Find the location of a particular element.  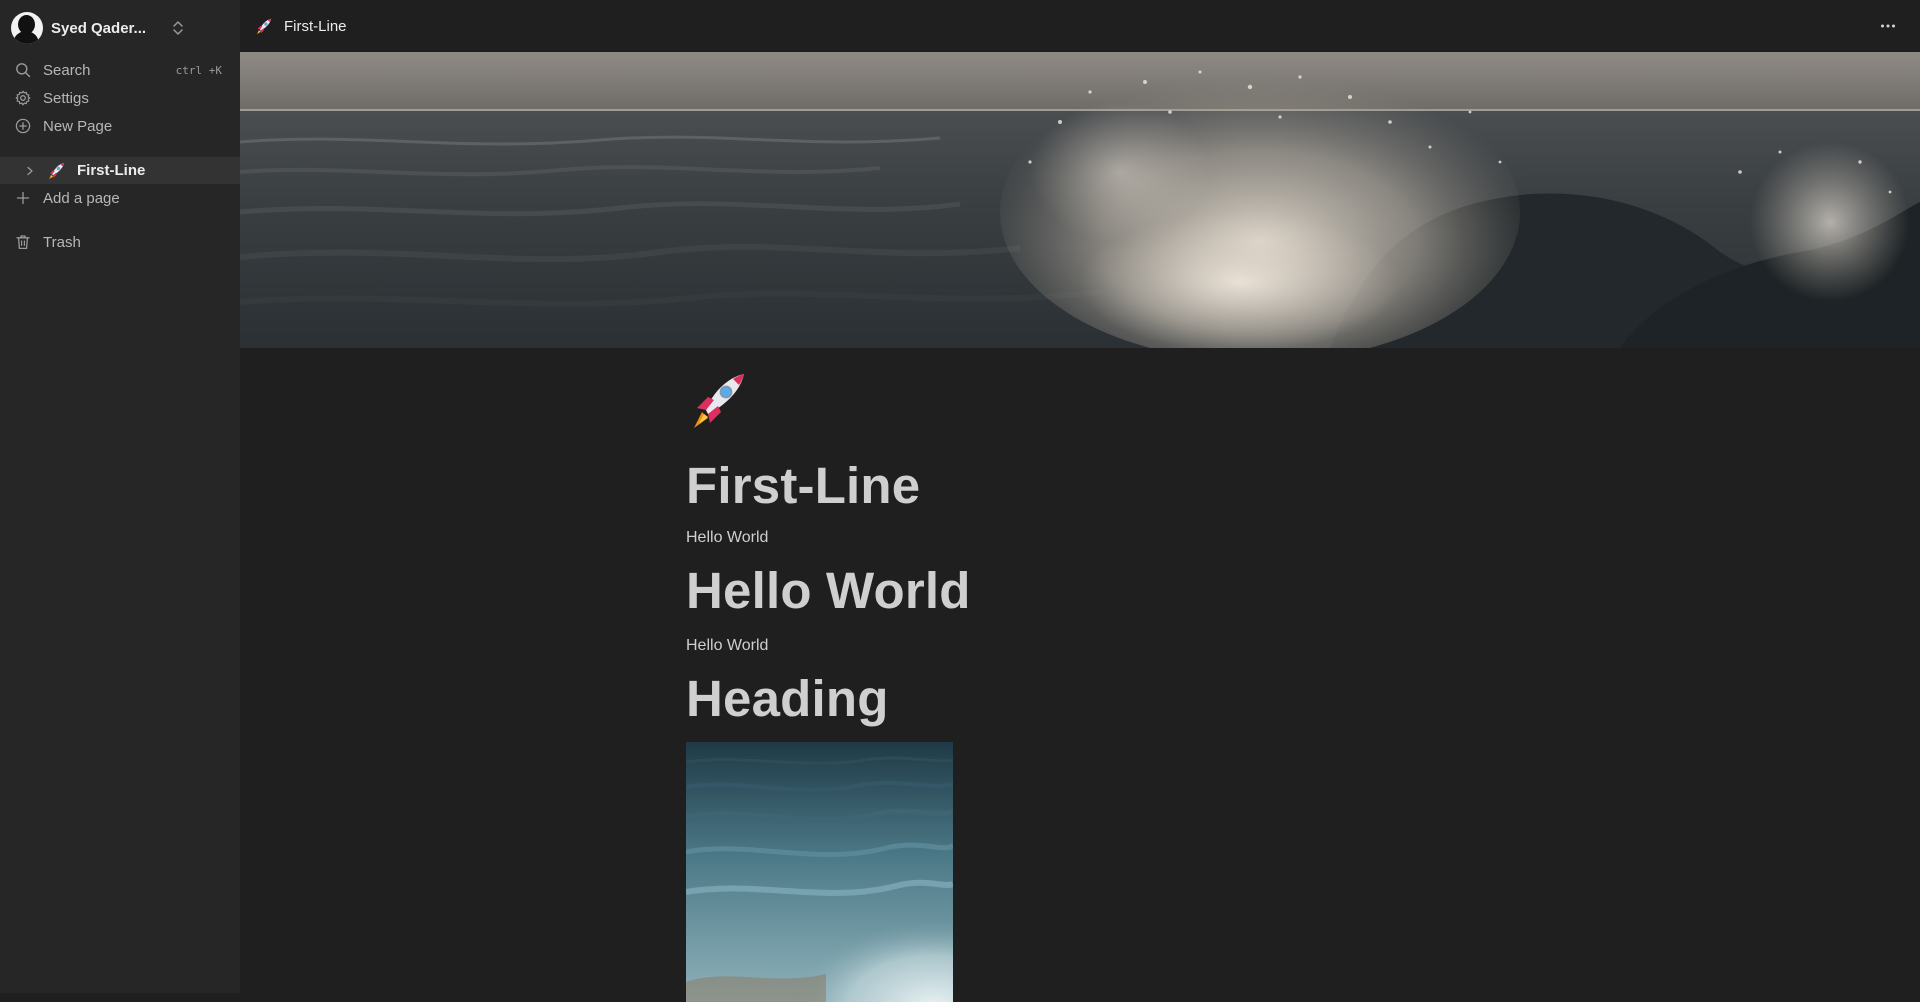

sidebar-page-first-line: First-Line is located at coordinates (120, 170).